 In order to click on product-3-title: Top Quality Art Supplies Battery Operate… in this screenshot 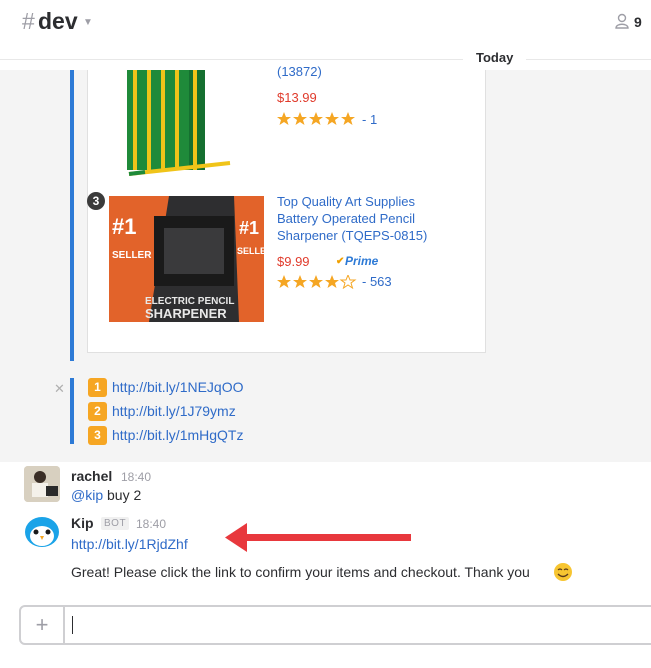, I will do `click(367, 218)`.